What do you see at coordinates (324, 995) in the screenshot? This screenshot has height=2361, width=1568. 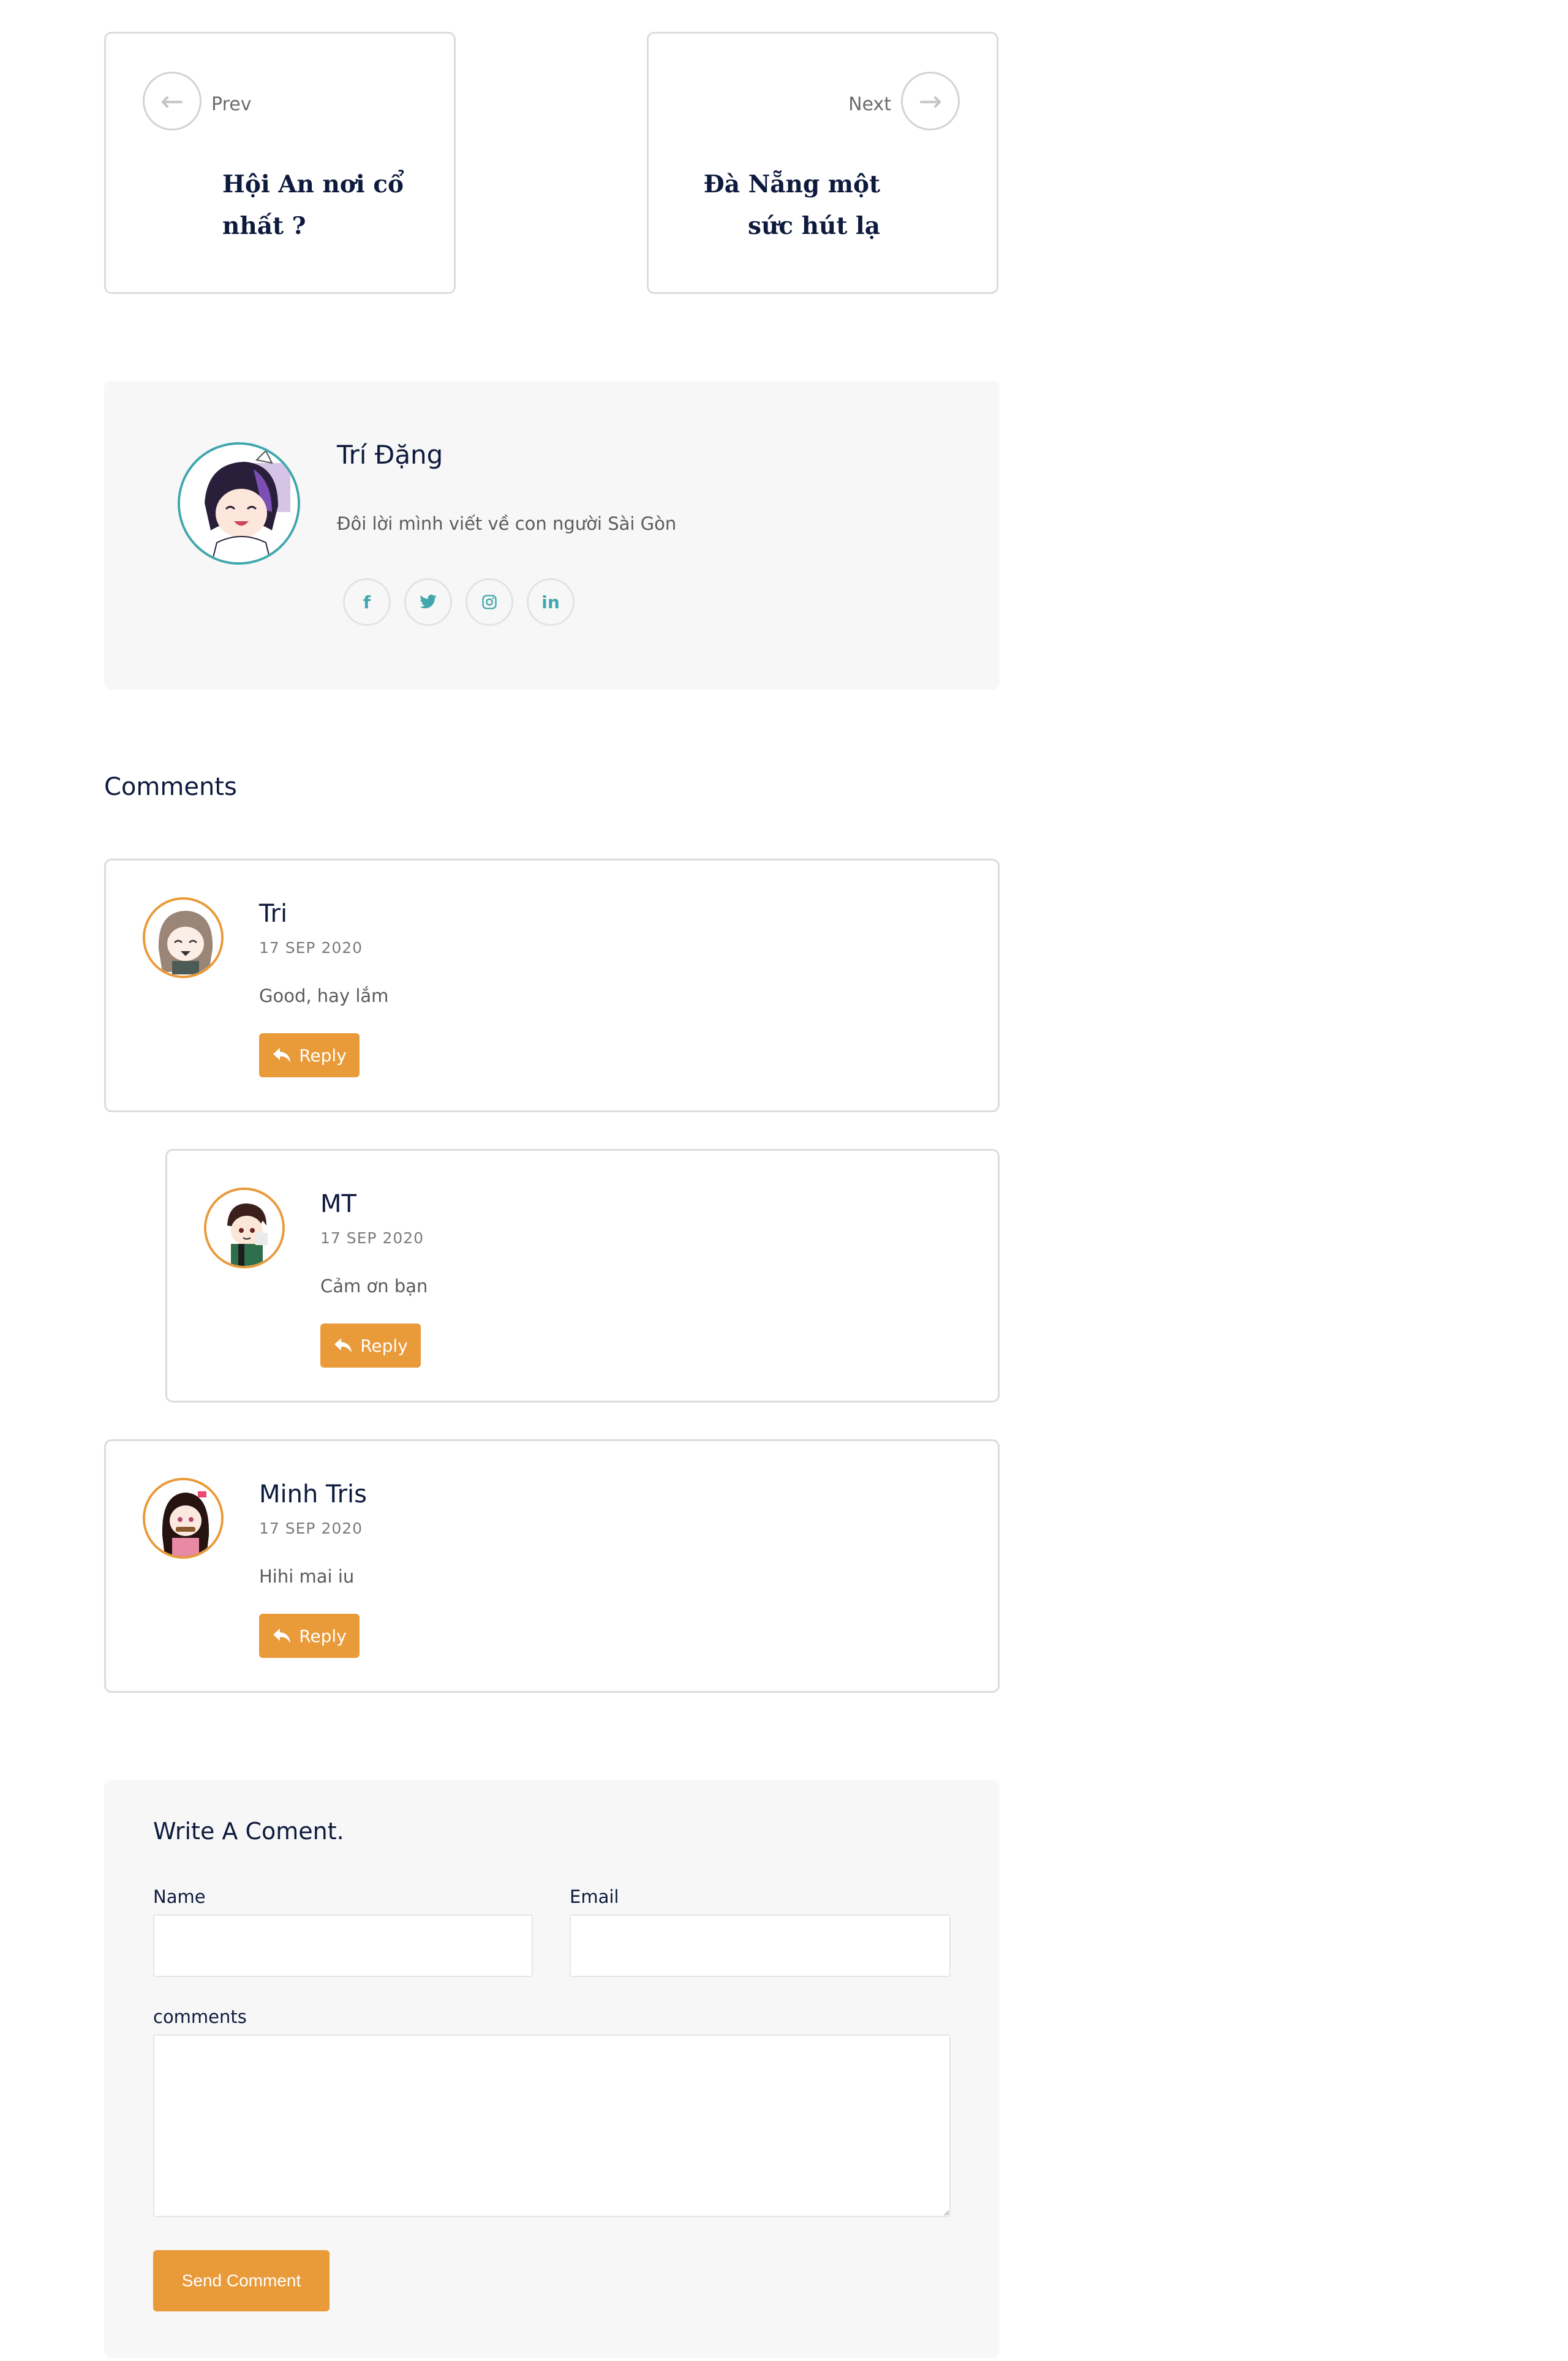 I see `comment-text: Good, hay lắm` at bounding box center [324, 995].